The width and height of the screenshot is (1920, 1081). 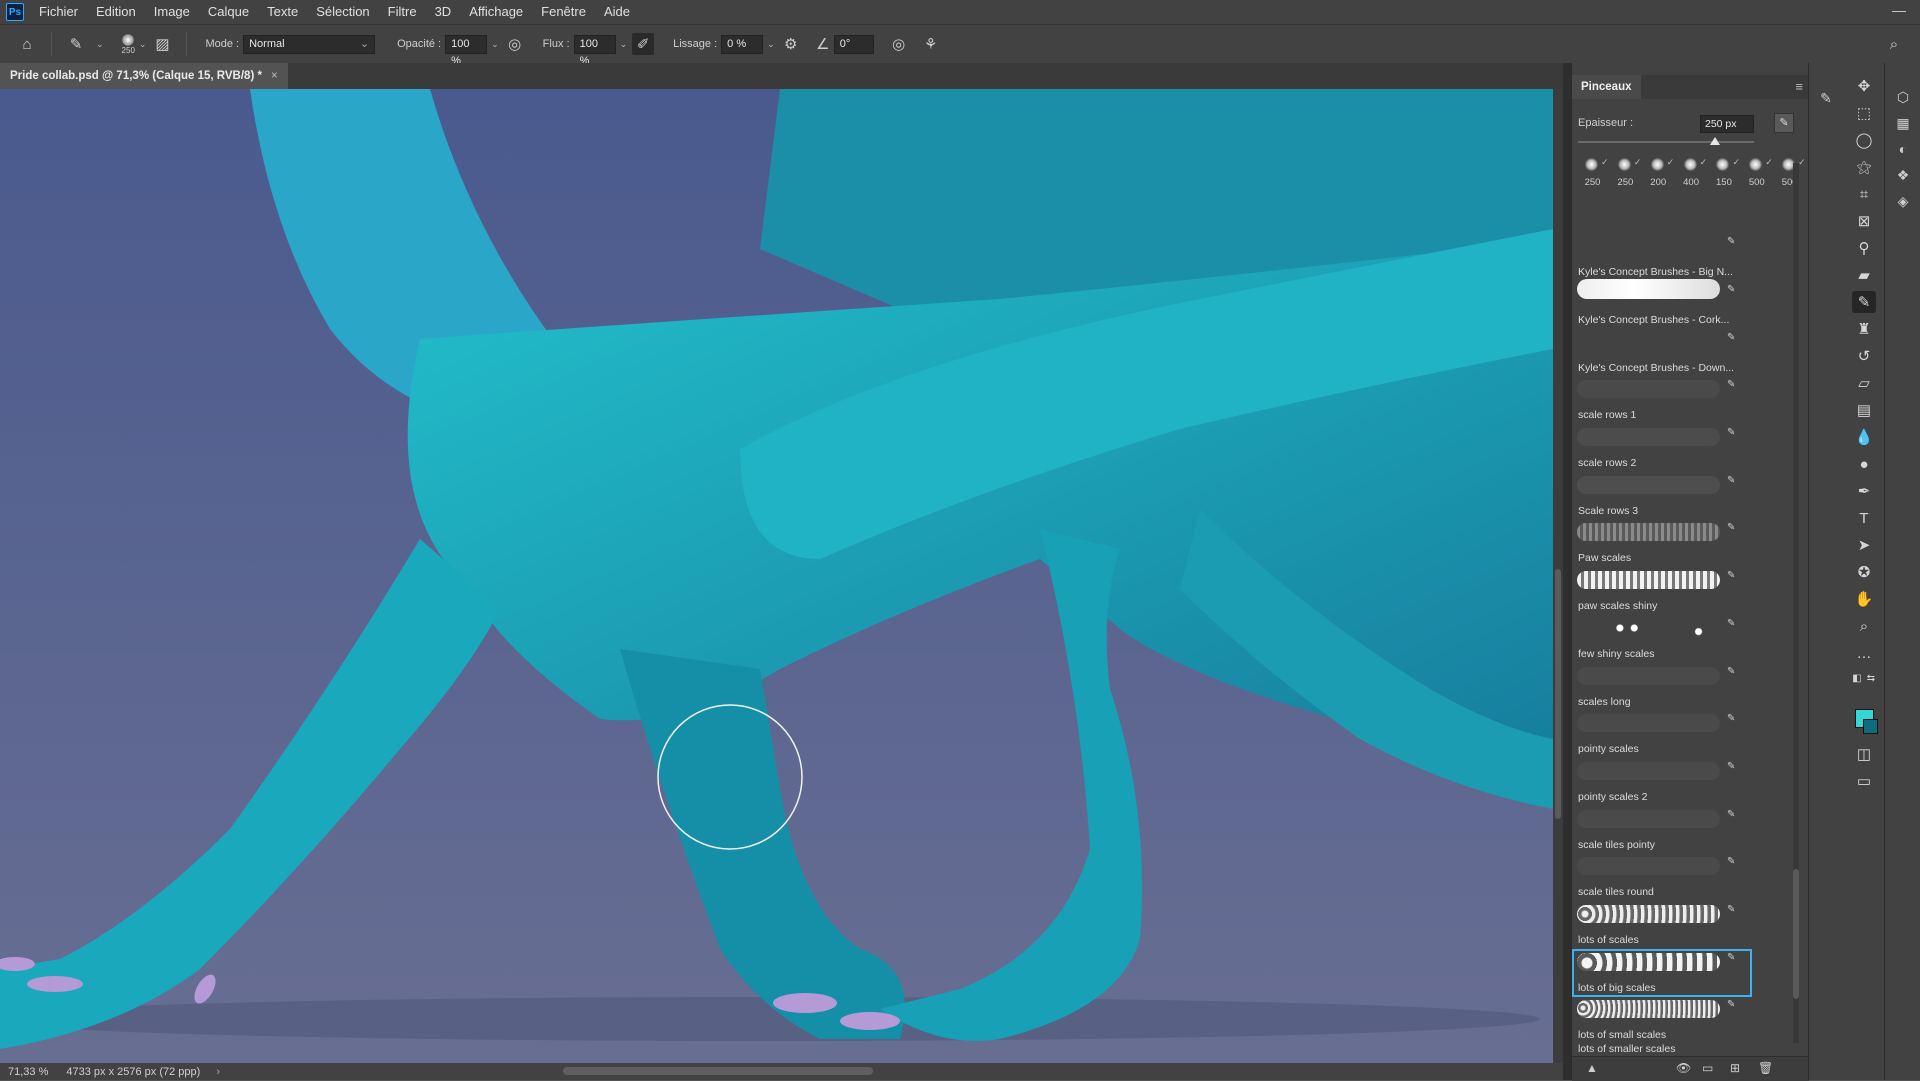 I want to click on menu-selection: Sélection, so click(x=342, y=12).